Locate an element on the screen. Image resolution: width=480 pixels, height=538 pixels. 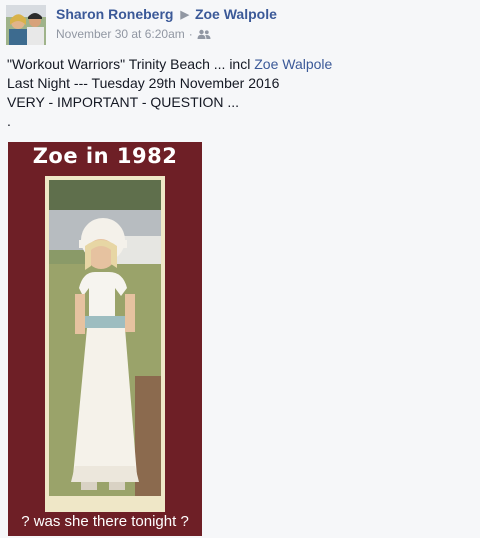
post-header: Sharon Roneberg ▶ Zoe Walpole is located at coordinates (166, 14).